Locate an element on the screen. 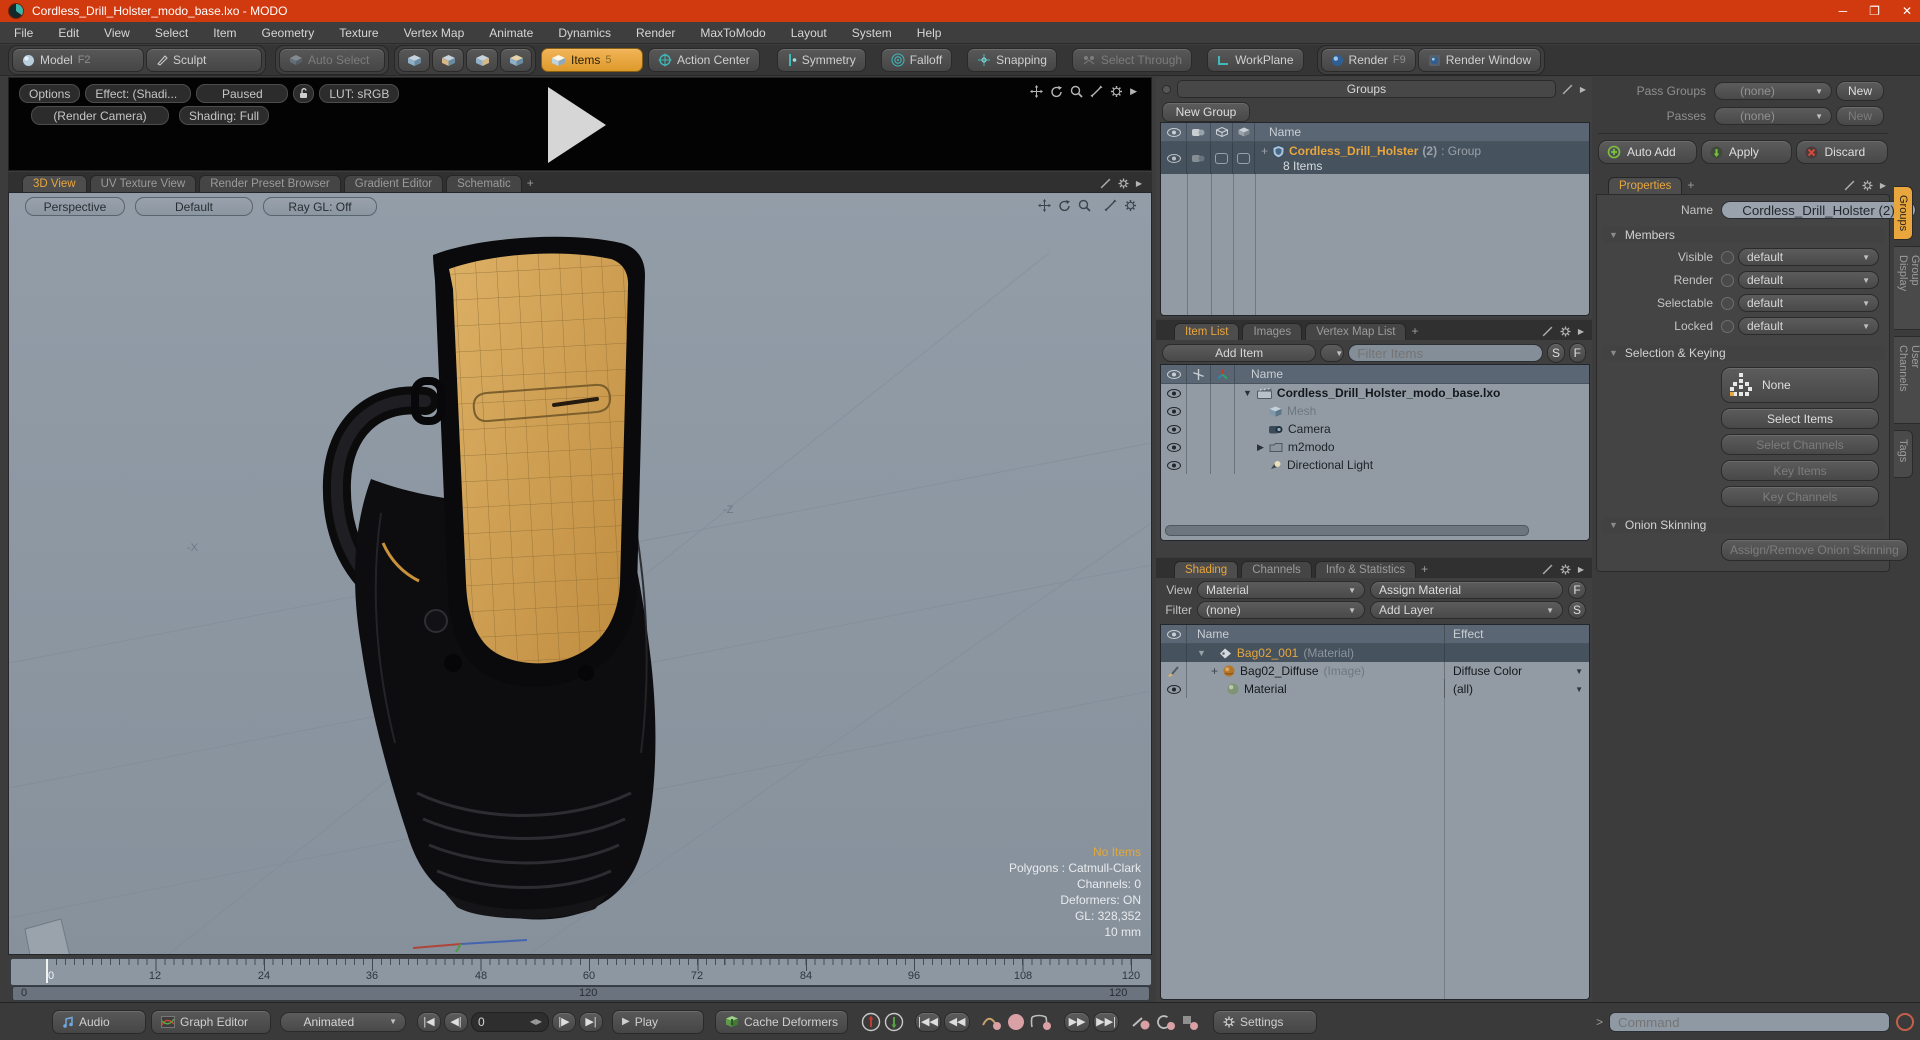 This screenshot has height=1040, width=1920. item-row-camera: Camera is located at coordinates (1375, 429).